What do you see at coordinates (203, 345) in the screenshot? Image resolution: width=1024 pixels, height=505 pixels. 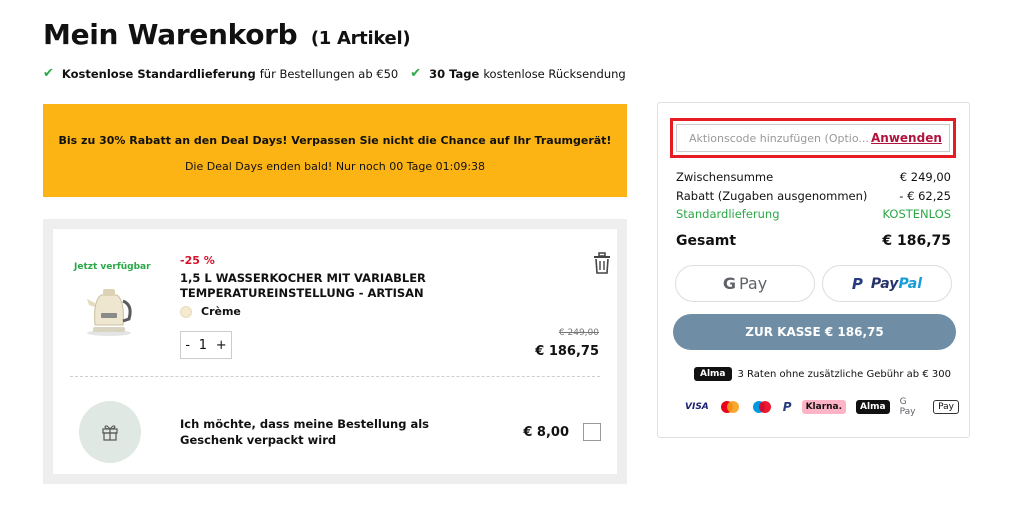 I see `quantity-value: 1` at bounding box center [203, 345].